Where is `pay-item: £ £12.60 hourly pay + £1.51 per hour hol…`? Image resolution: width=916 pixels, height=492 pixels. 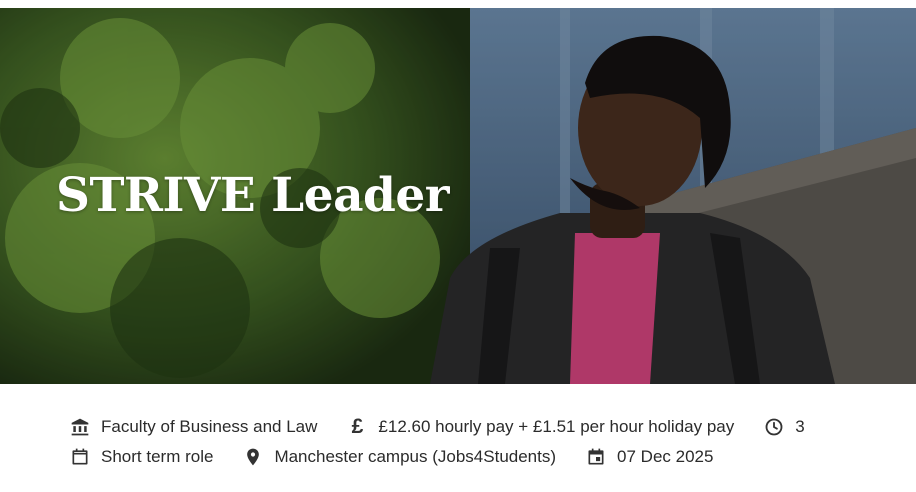
pay-item: £ £12.60 hourly pay + £1.51 per hour hol… is located at coordinates (541, 426).